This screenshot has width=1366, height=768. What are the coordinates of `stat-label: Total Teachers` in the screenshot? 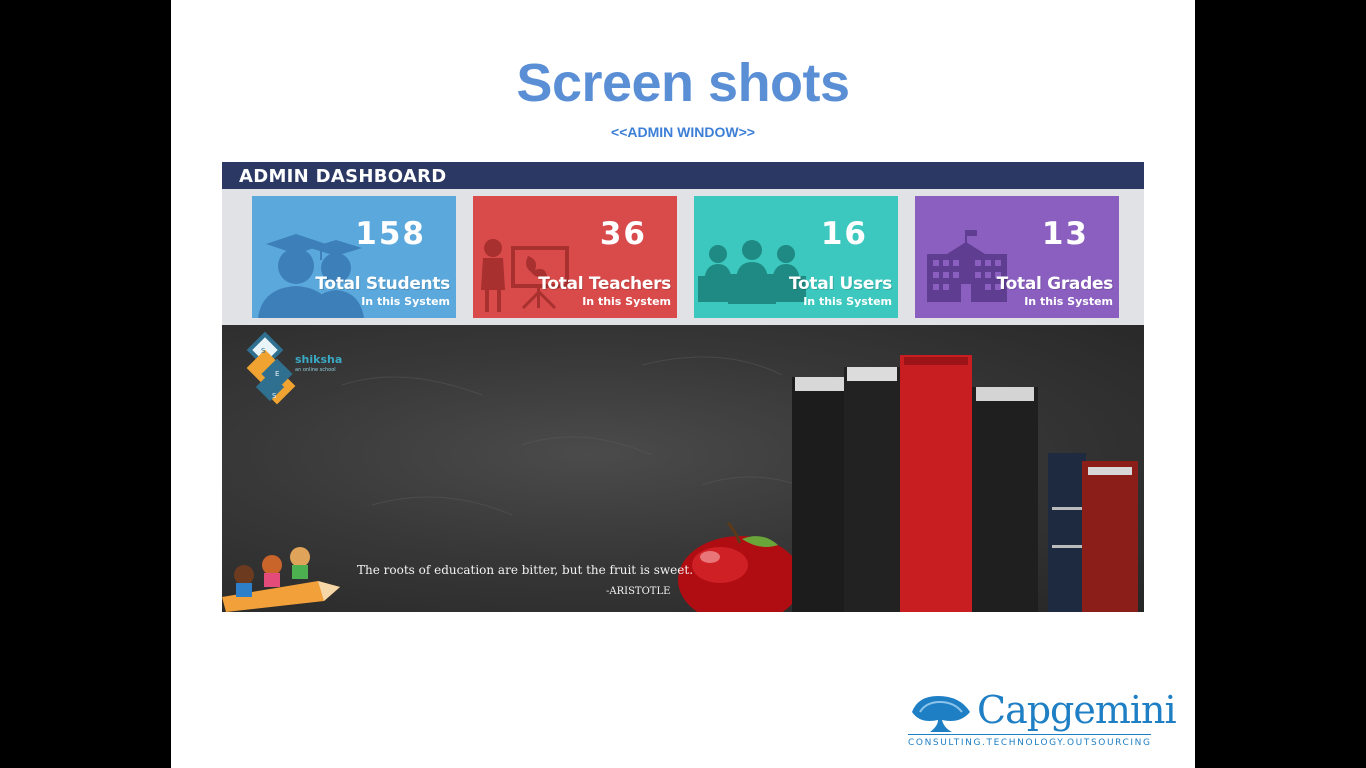 It's located at (604, 284).